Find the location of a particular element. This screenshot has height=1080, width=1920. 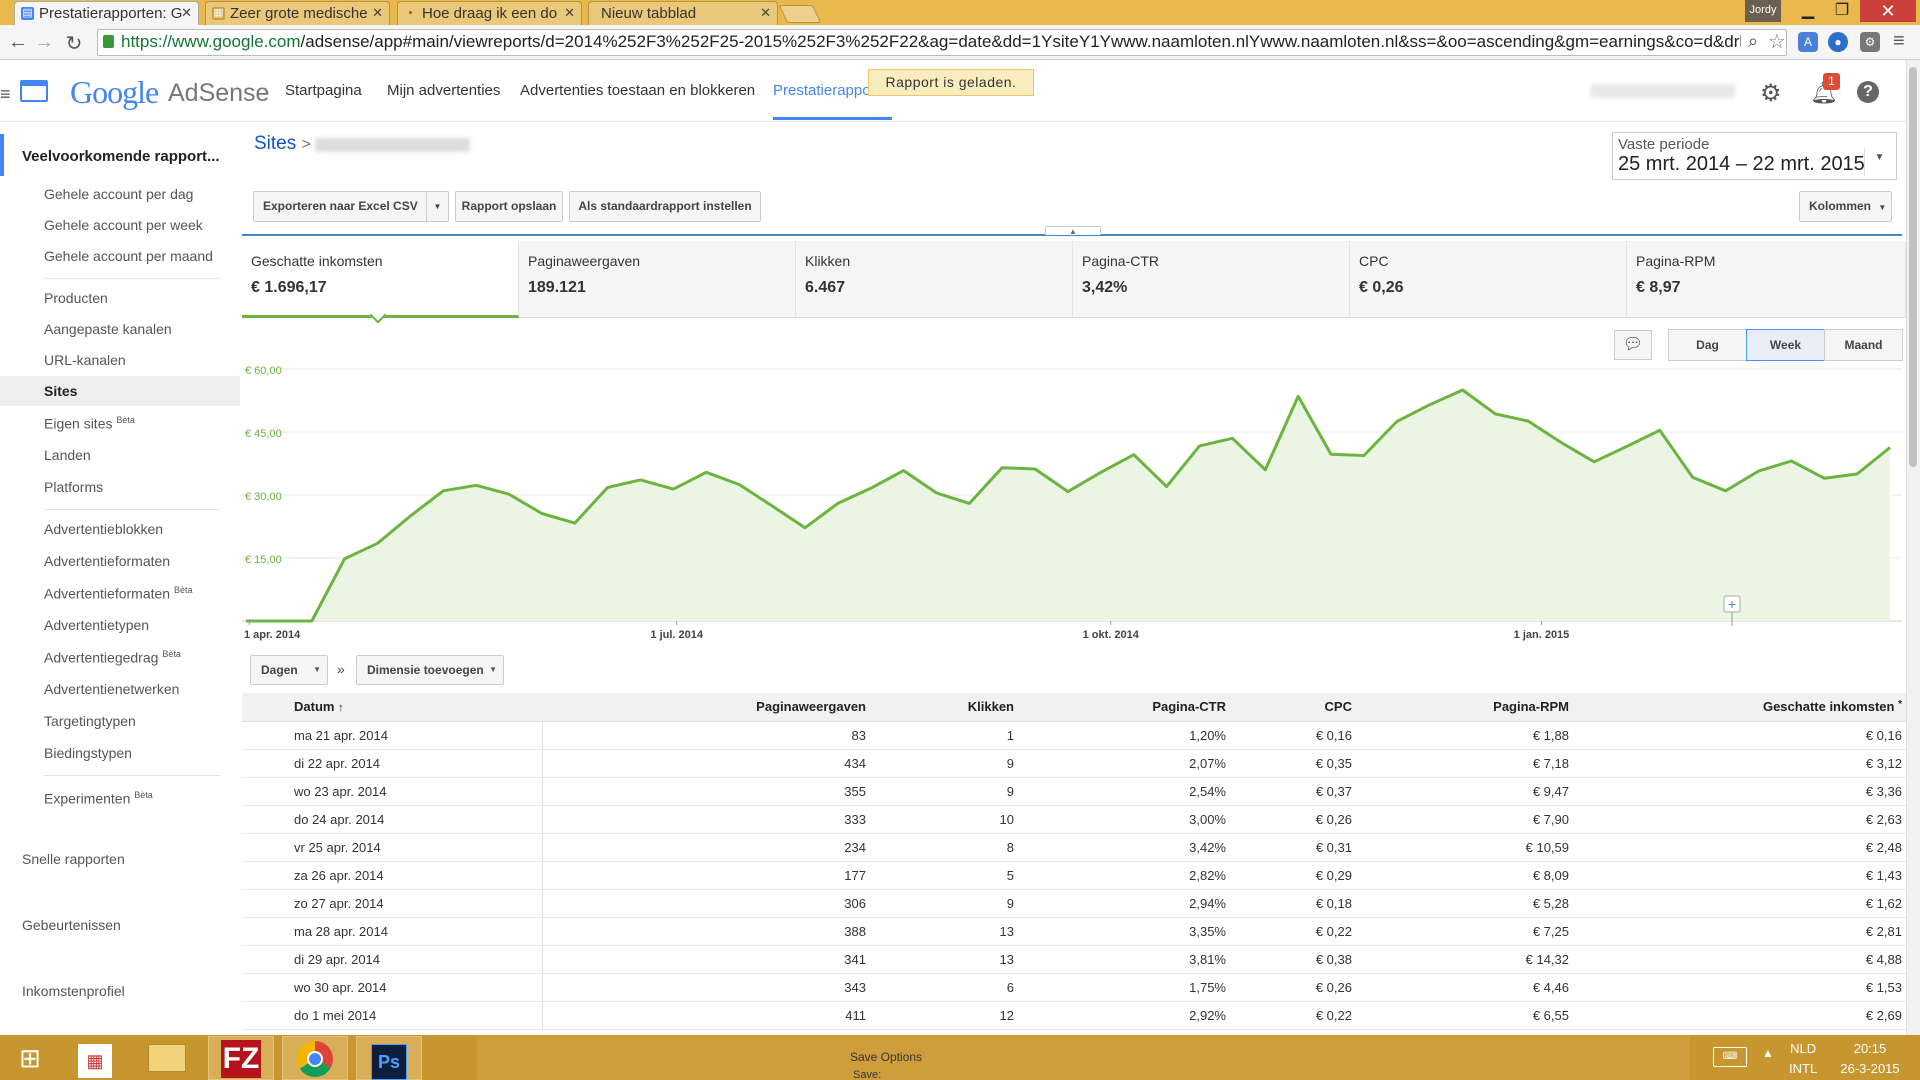

tab-hoe-draag: • Hoe draag ik een do ✕ is located at coordinates (489, 13).